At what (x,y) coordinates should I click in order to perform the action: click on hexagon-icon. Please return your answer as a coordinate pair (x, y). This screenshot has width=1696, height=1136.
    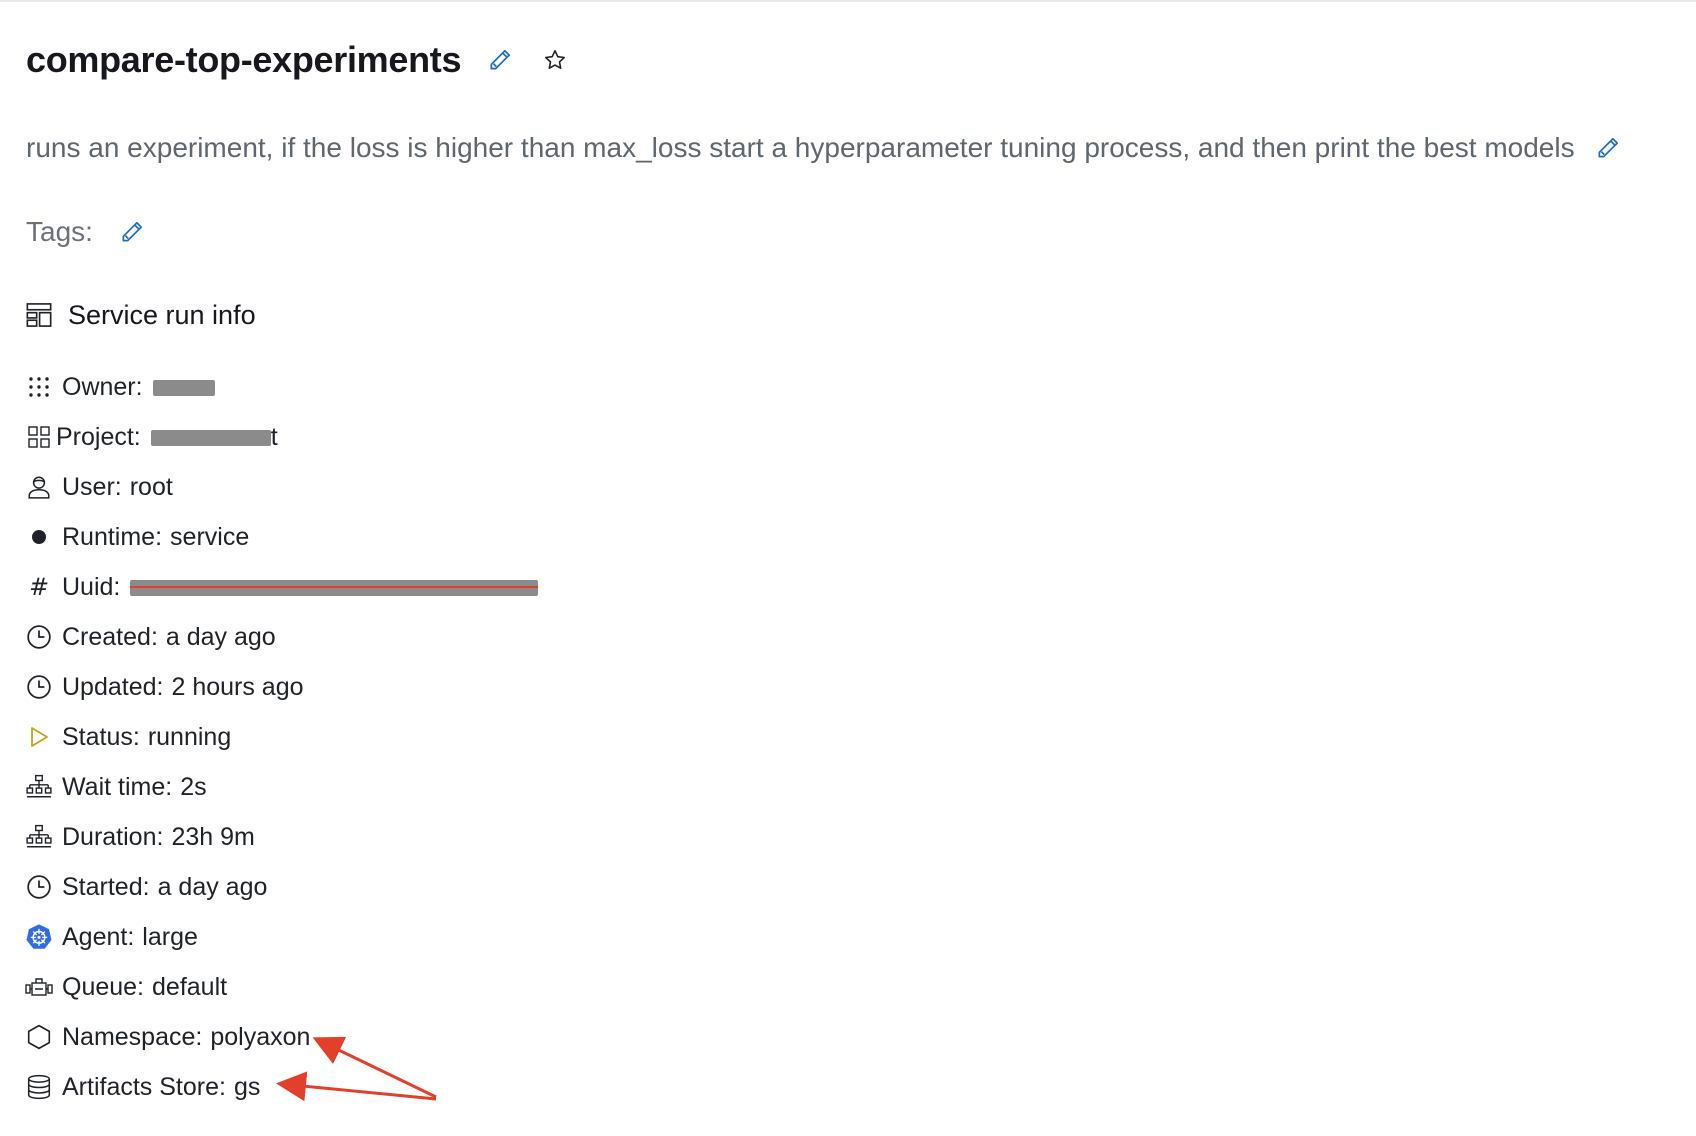
    Looking at the image, I should click on (39, 1037).